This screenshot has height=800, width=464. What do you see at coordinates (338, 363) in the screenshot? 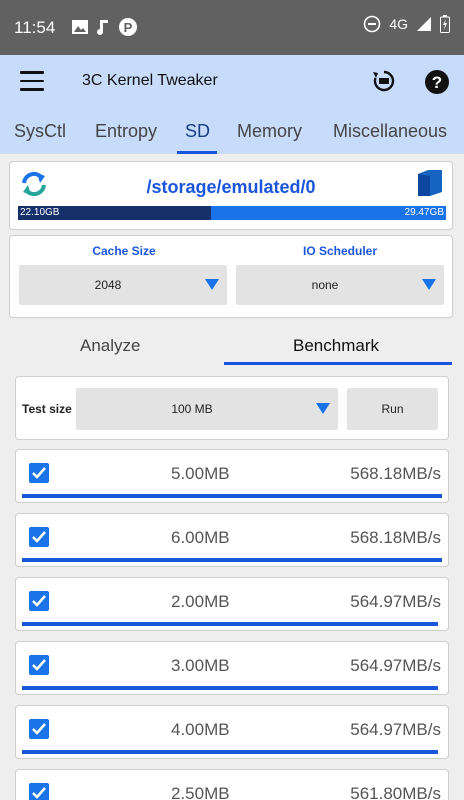
I see `subtab-indicator` at bounding box center [338, 363].